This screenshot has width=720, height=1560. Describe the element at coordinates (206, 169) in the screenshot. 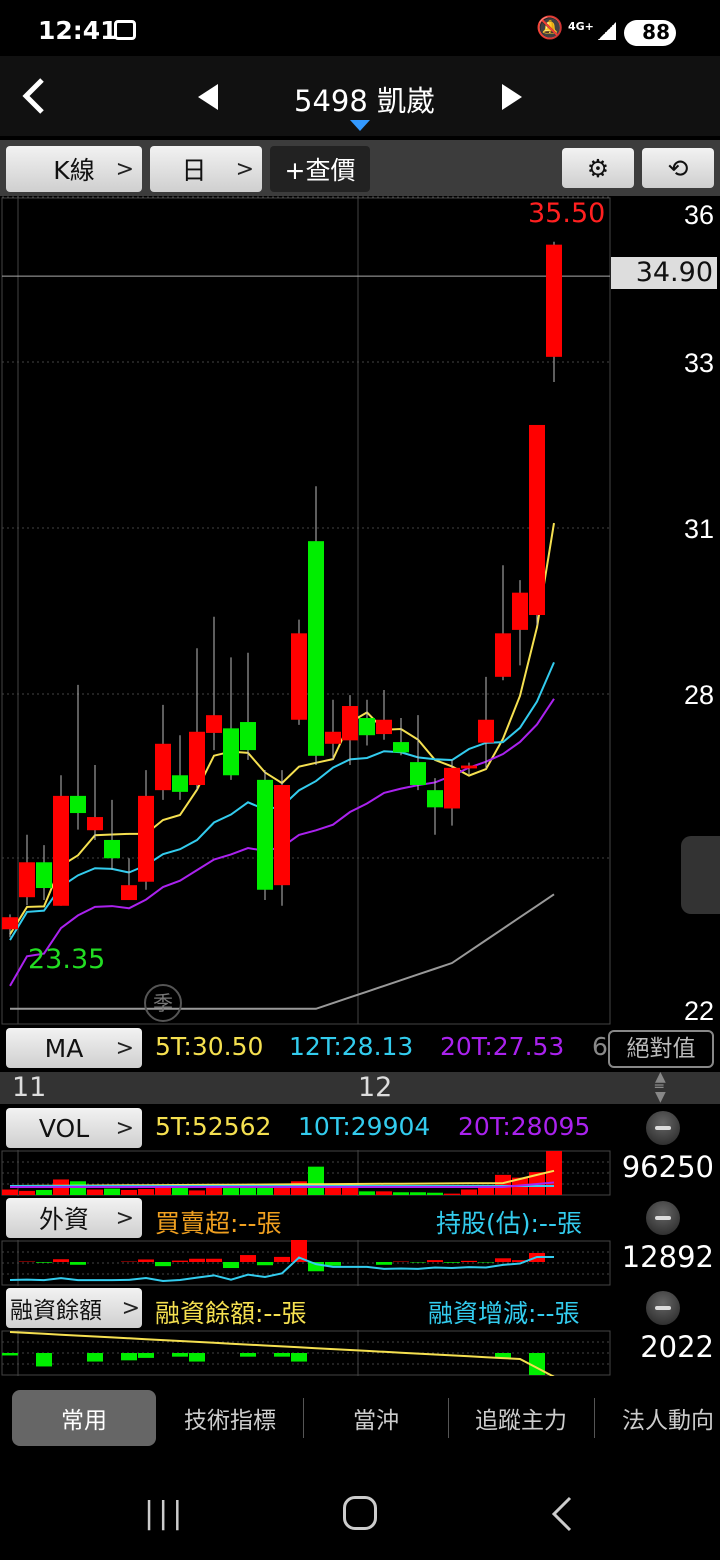

I see `period-button: 日 >` at that location.